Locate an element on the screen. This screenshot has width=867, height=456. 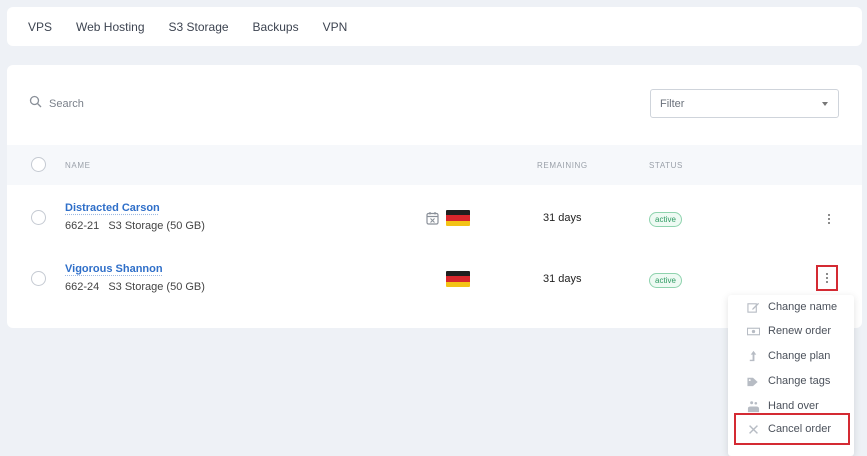
product-nav: VPS Web Hosting S3 Storage Backups VPN is located at coordinates (434, 26).